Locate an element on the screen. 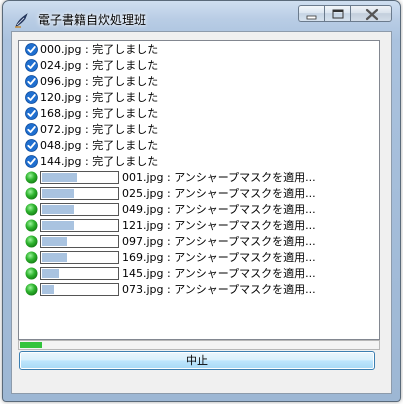 Image resolution: width=403 pixels, height=404 pixels. list-item-text: 000.jpg : 完了しました is located at coordinates (99, 50).